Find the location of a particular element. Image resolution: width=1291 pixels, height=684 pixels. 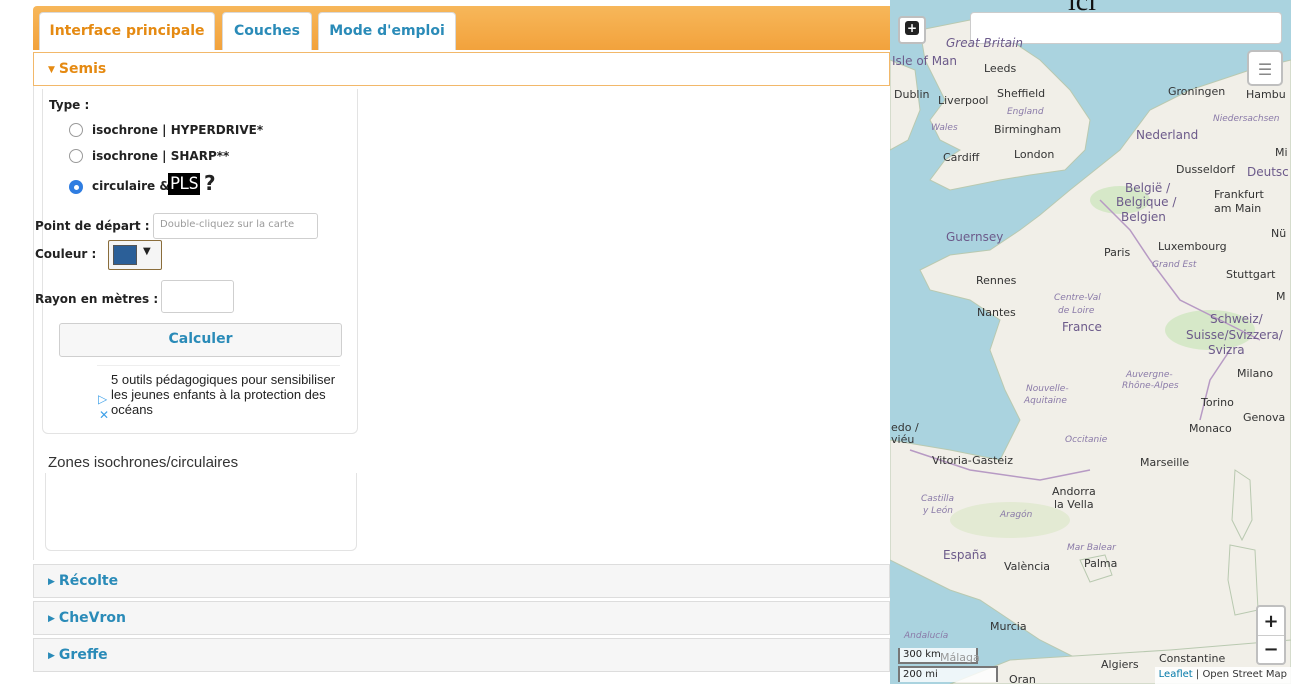

fullscreen-button: + is located at coordinates (912, 30).